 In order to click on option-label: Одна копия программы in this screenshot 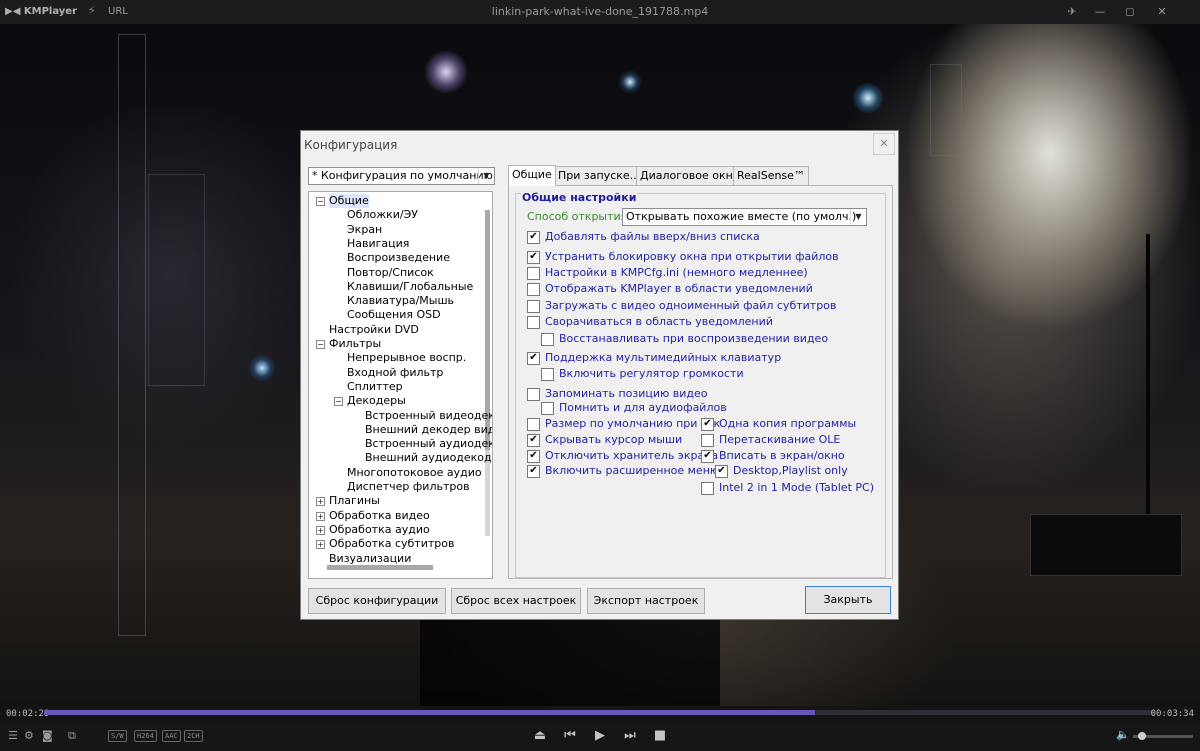, I will do `click(787, 424)`.